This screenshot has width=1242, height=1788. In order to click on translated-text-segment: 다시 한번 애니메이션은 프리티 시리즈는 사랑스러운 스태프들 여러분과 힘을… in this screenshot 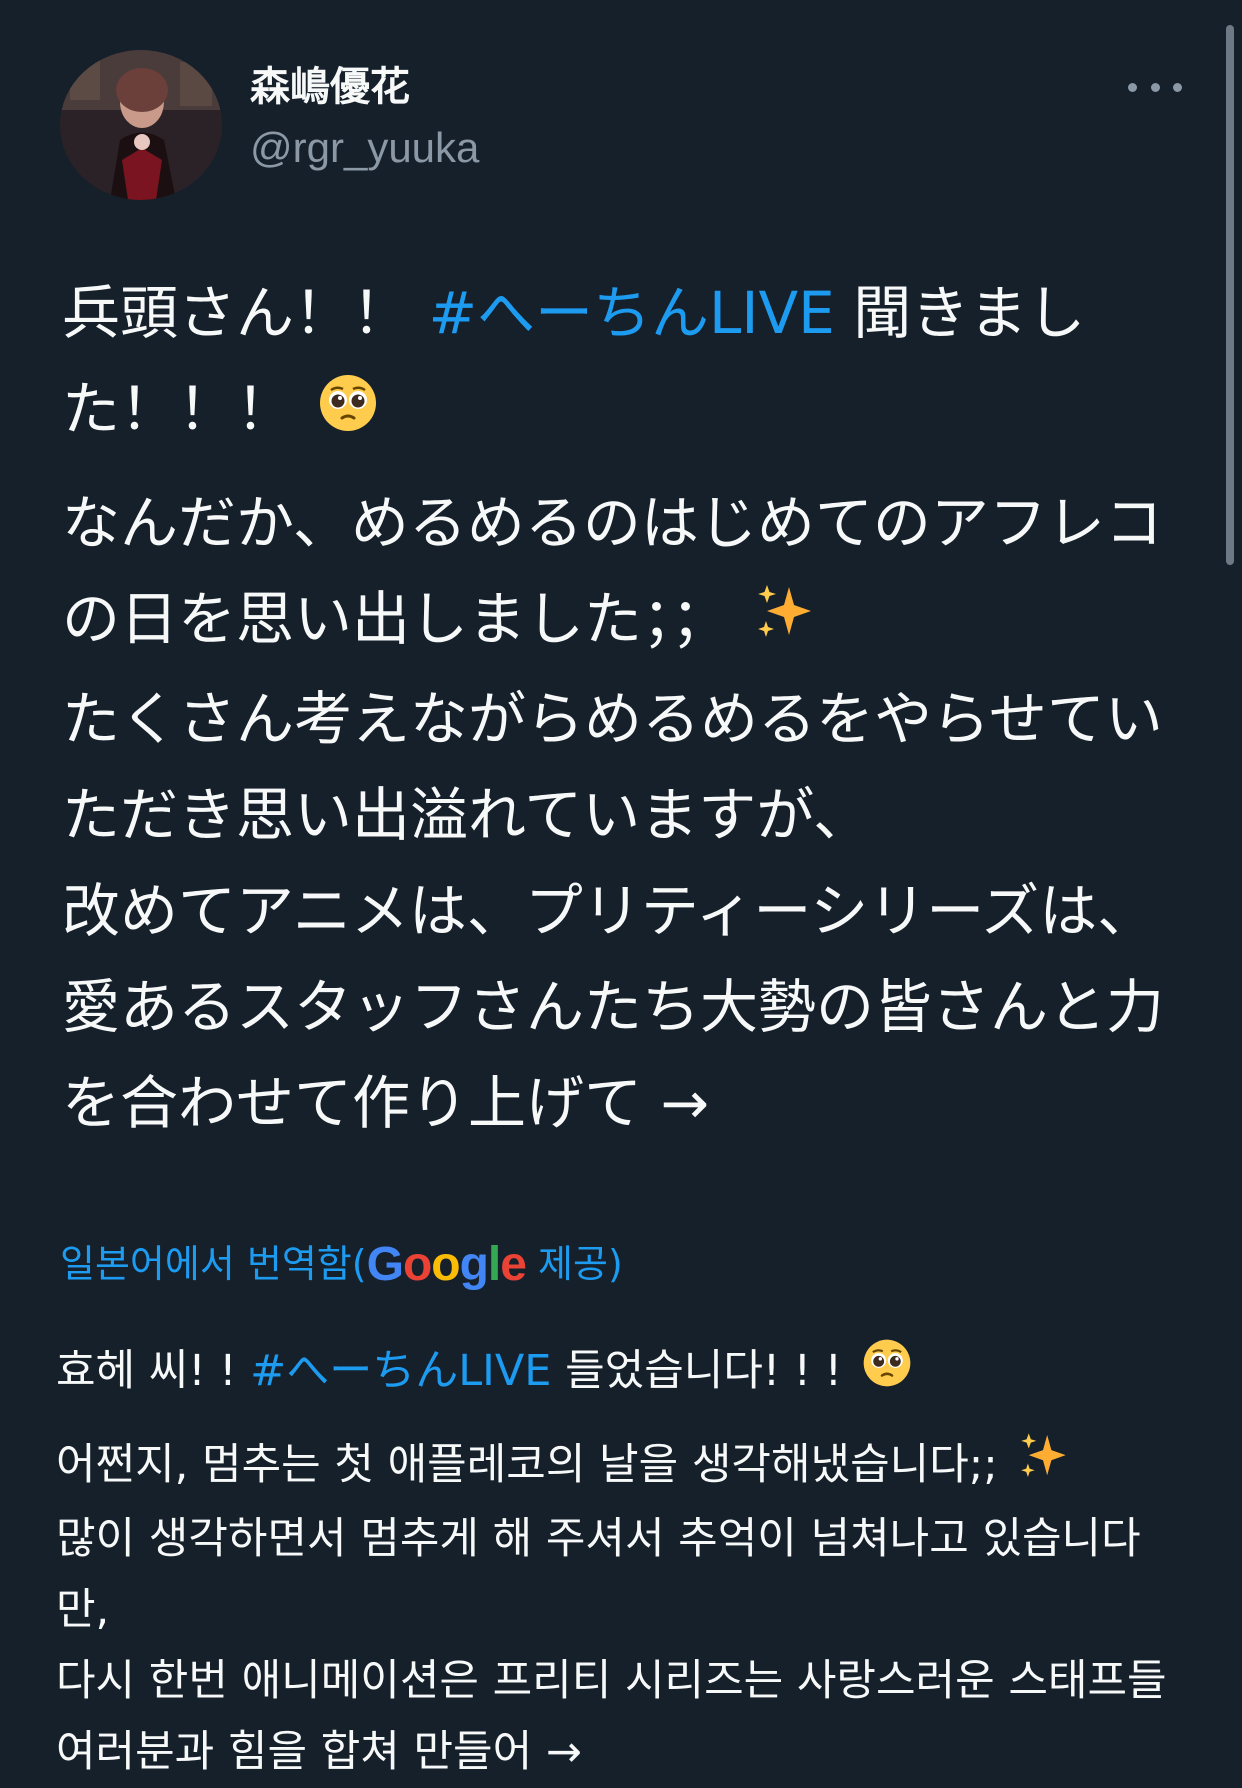, I will do `click(611, 1716)`.